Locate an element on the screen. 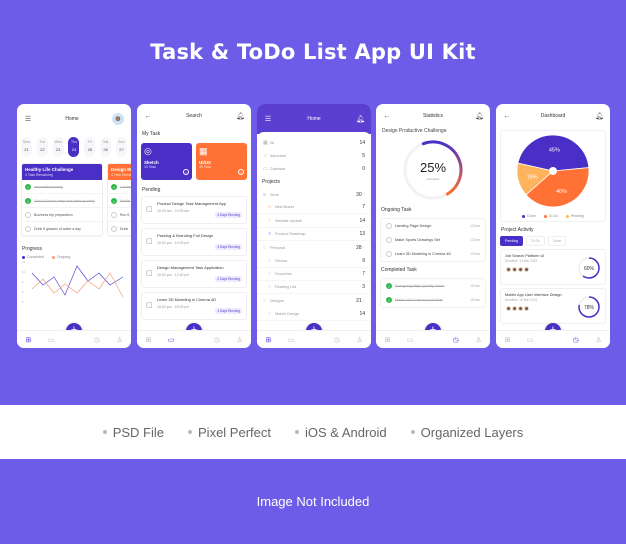 This screenshot has width=626, height=544. task-category-card: ◎ Sketch 10 Task › is located at coordinates (166, 161).